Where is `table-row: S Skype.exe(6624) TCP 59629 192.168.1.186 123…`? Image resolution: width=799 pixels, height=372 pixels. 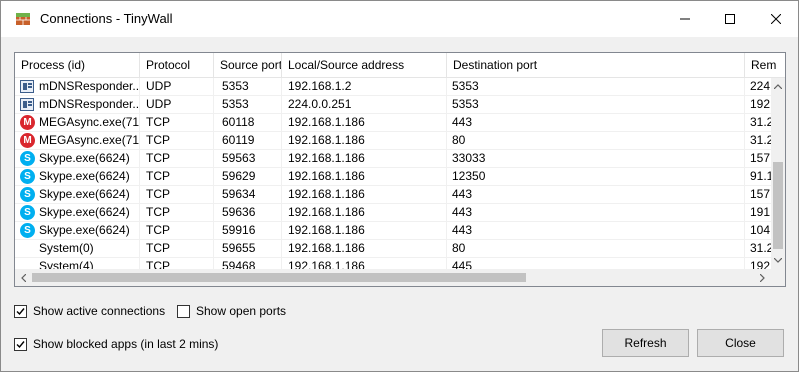
table-row: S Skype.exe(6624) TCP 59629 192.168.1.186 123… is located at coordinates (394, 177).